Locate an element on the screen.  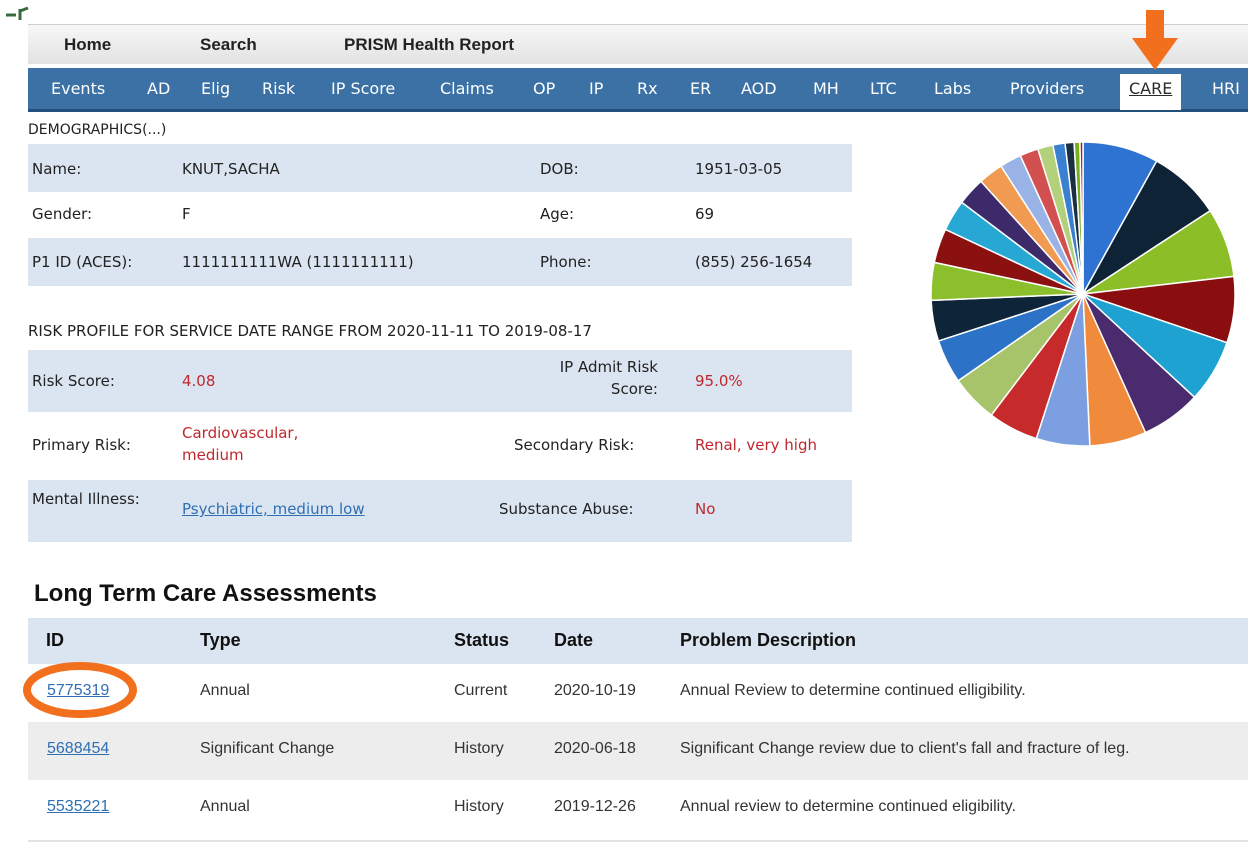
assessment-id-link: 5688454 is located at coordinates (78, 749).